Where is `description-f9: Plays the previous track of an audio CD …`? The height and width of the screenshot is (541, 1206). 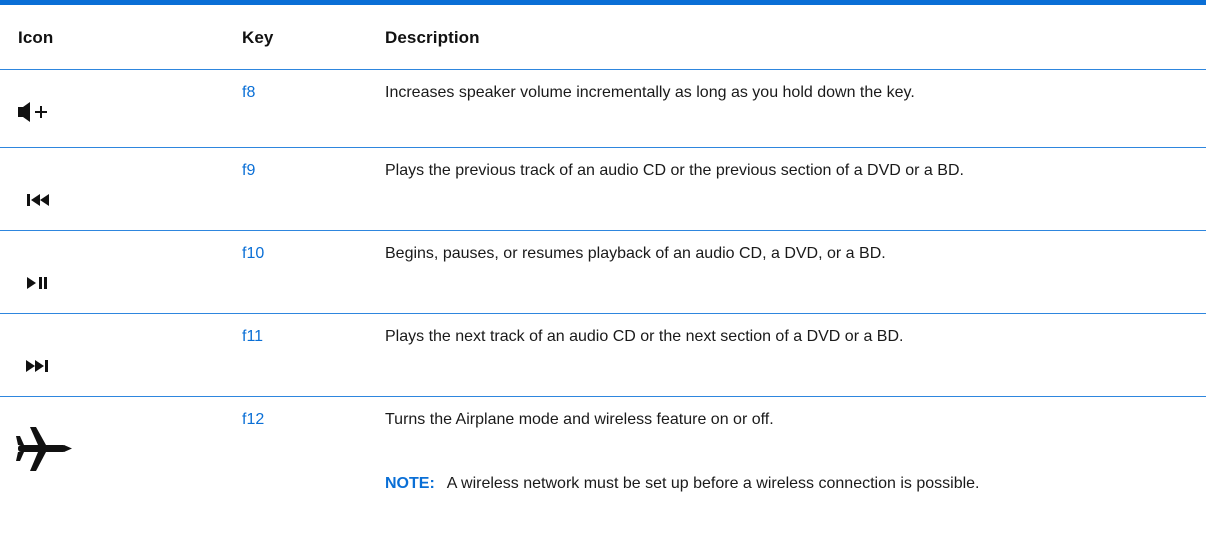 description-f9: Plays the previous track of an audio CD … is located at coordinates (674, 170).